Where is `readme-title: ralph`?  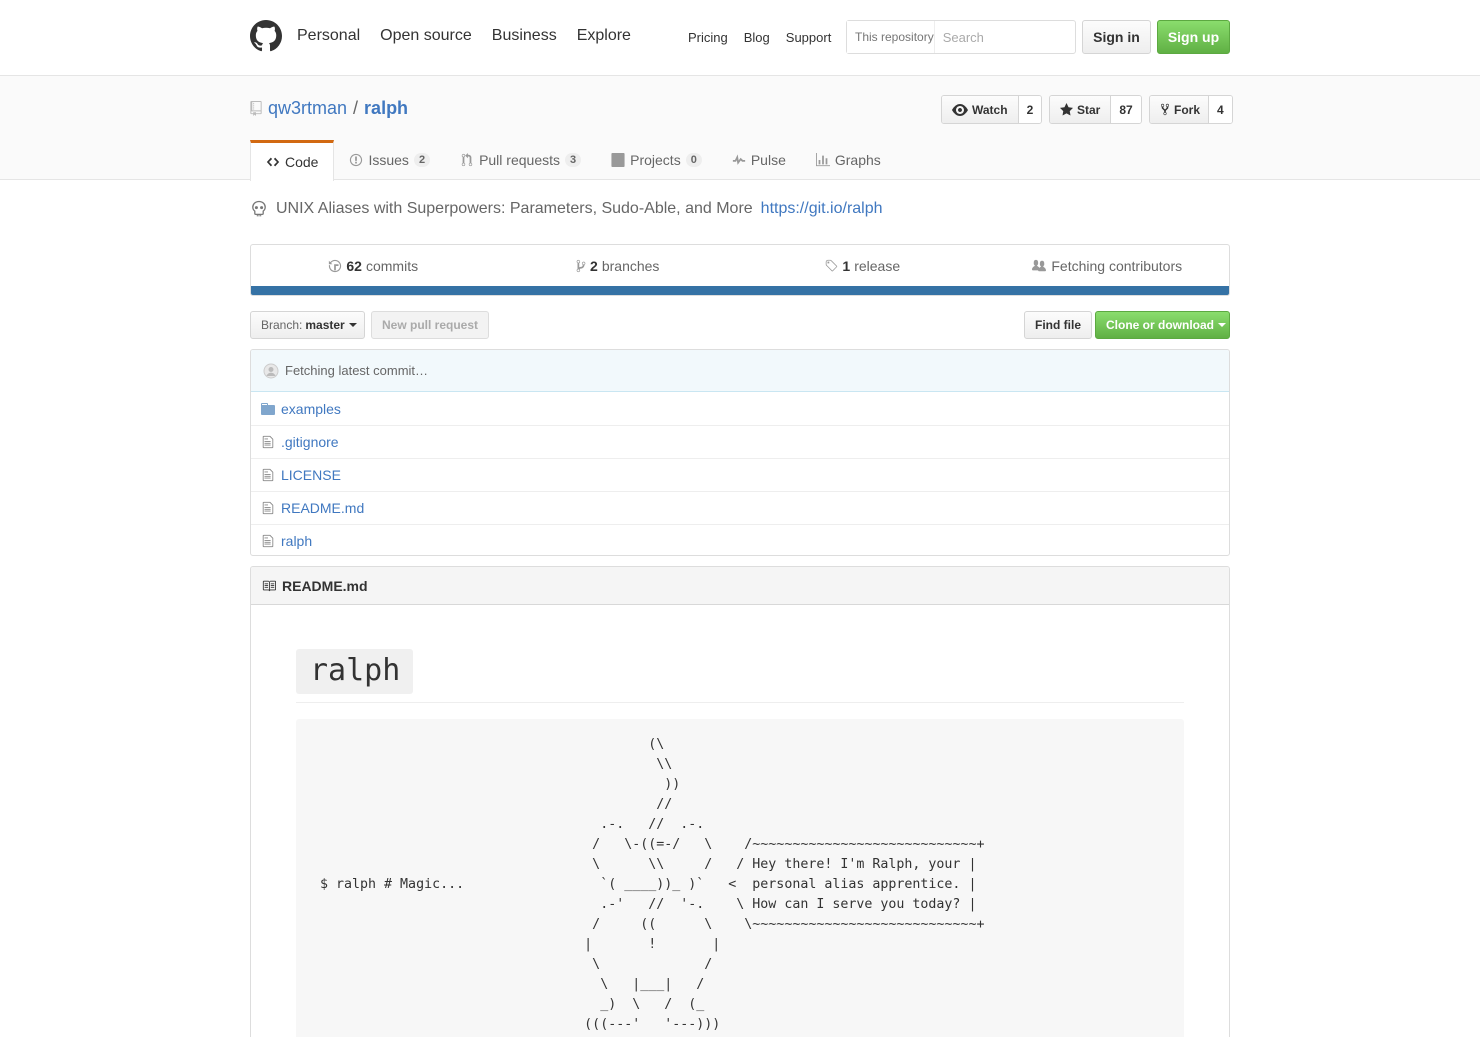
readme-title: ralph is located at coordinates (355, 671).